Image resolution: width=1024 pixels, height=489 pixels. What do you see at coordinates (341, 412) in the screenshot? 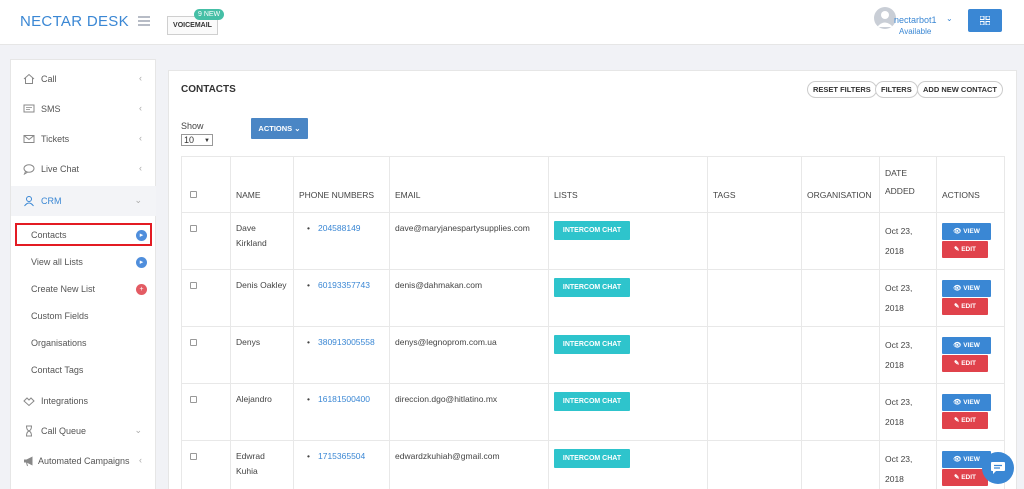
I see `phone-cell: 16181500400` at bounding box center [341, 412].